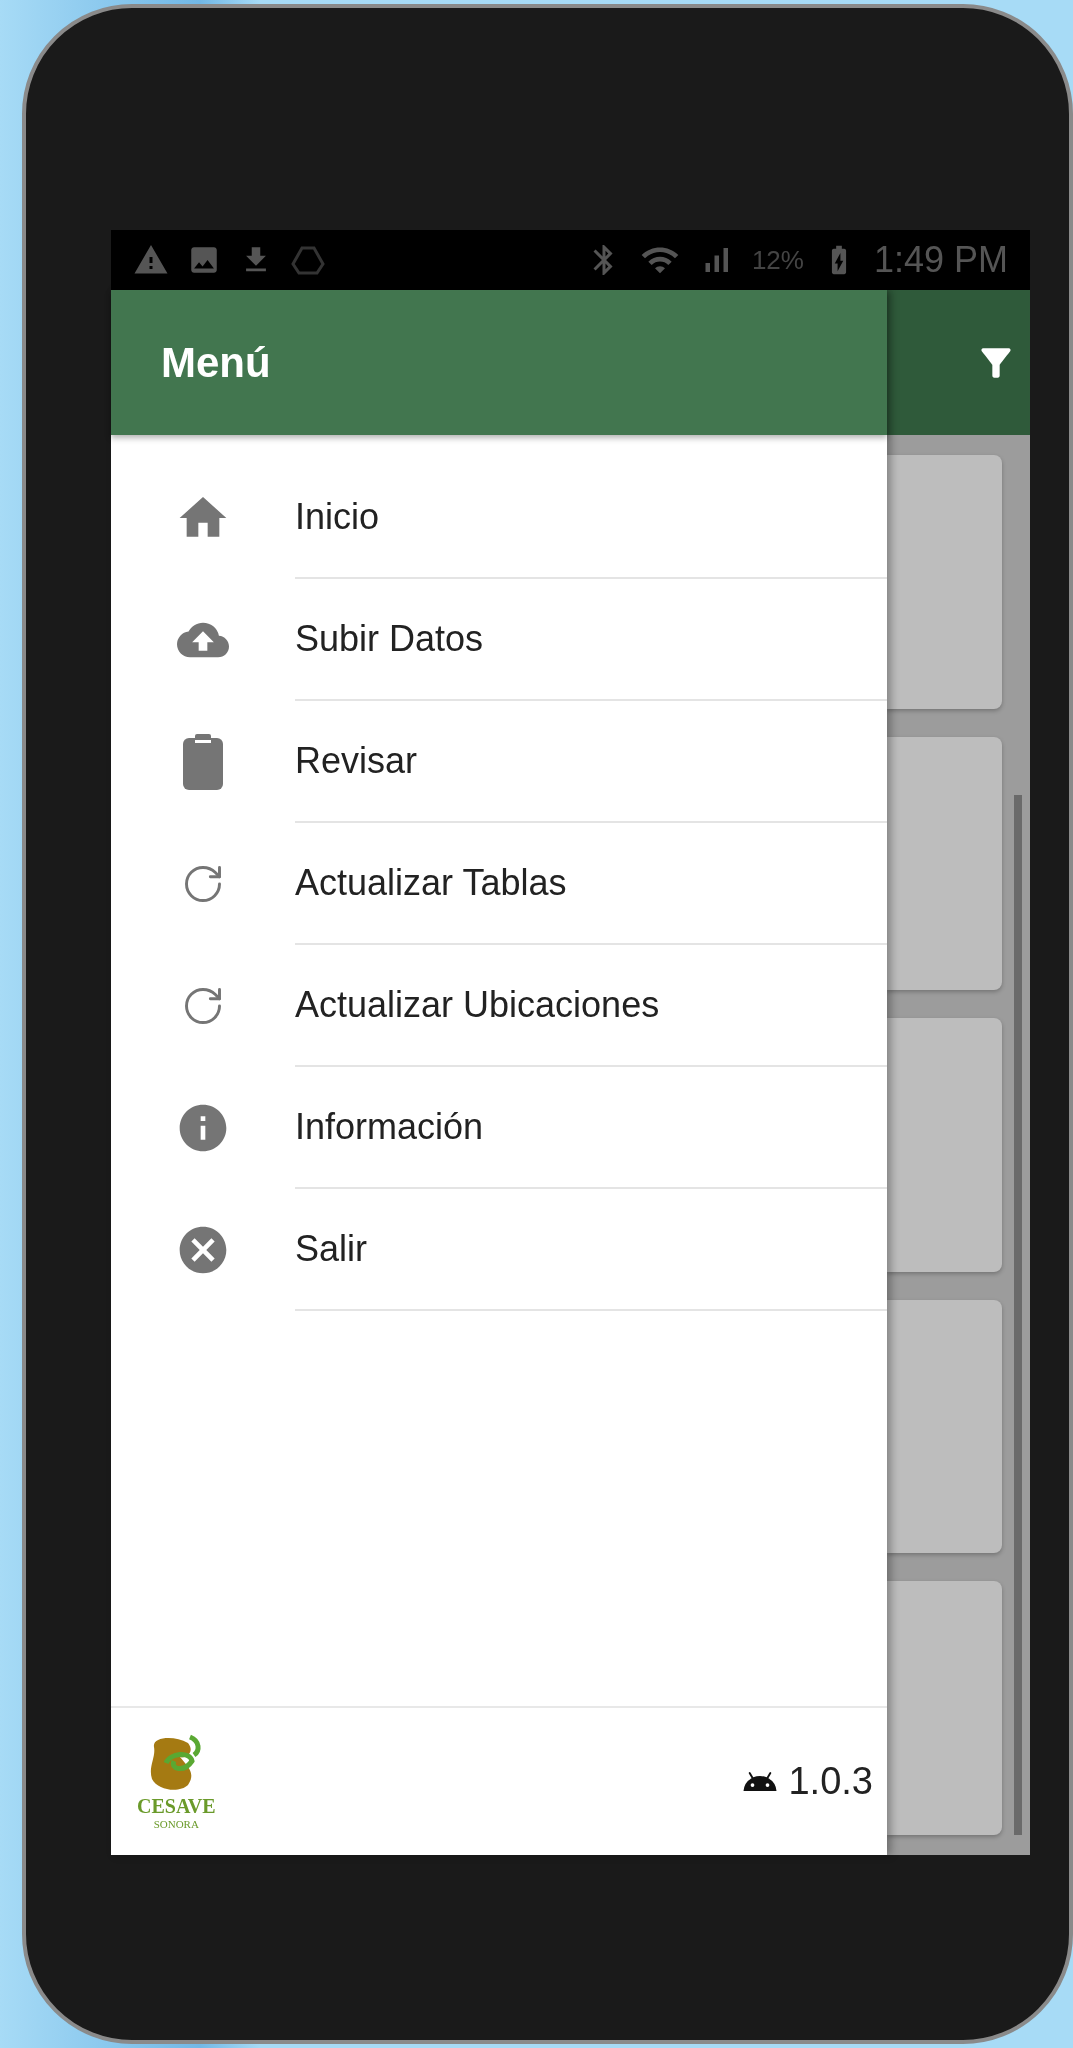  Describe the element at coordinates (203, 762) in the screenshot. I see `clipboard-icon` at that location.